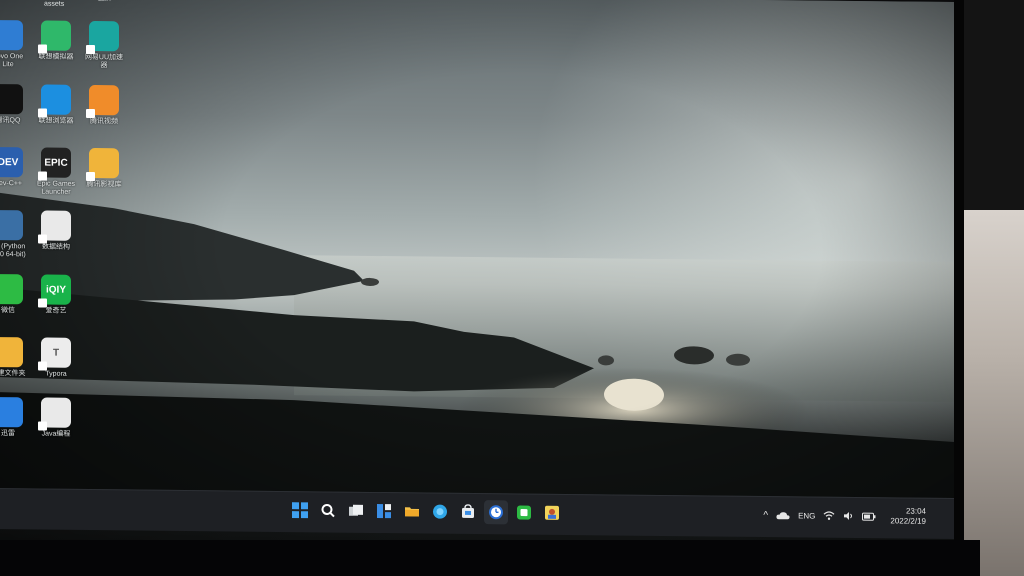 This screenshot has height=576, width=1024. I want to click on store-icon, so click(468, 511).